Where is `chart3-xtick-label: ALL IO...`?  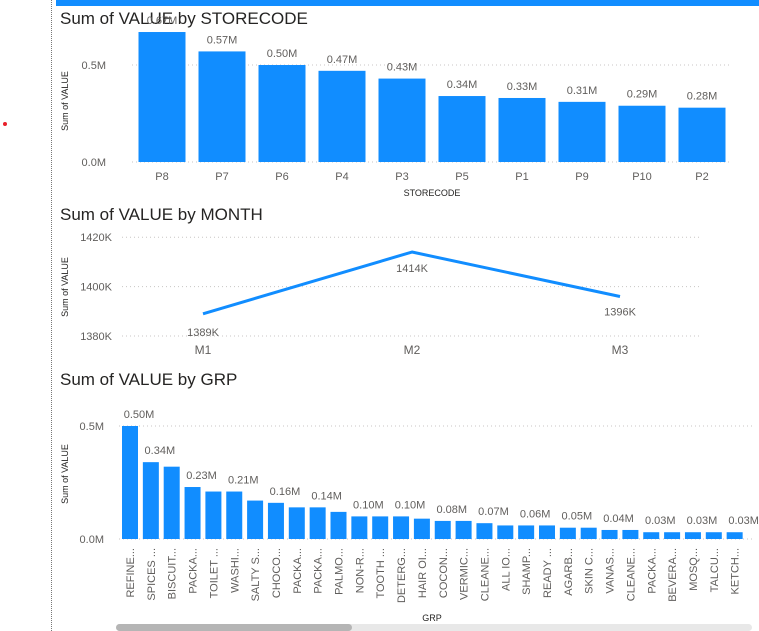 chart3-xtick-label: ALL IO... is located at coordinates (506, 569).